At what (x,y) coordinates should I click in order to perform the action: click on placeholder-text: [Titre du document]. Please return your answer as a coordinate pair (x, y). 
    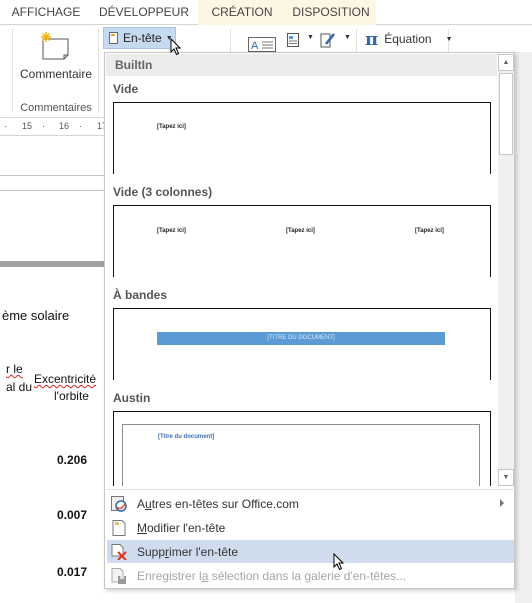
    Looking at the image, I should click on (186, 437).